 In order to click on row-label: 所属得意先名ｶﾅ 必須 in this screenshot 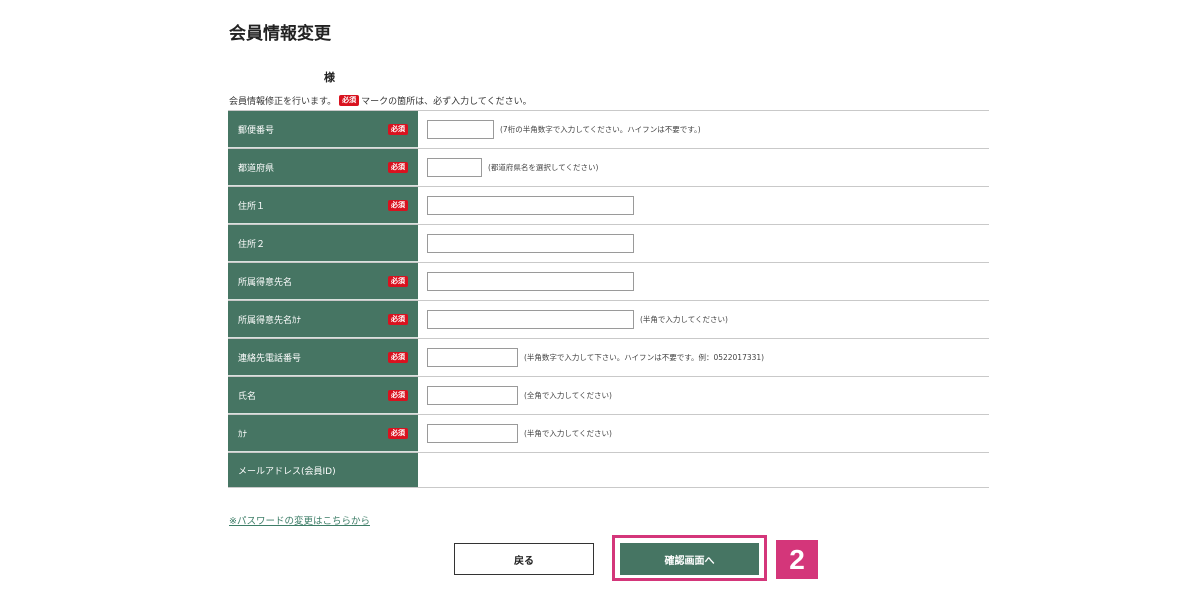, I will do `click(323, 319)`.